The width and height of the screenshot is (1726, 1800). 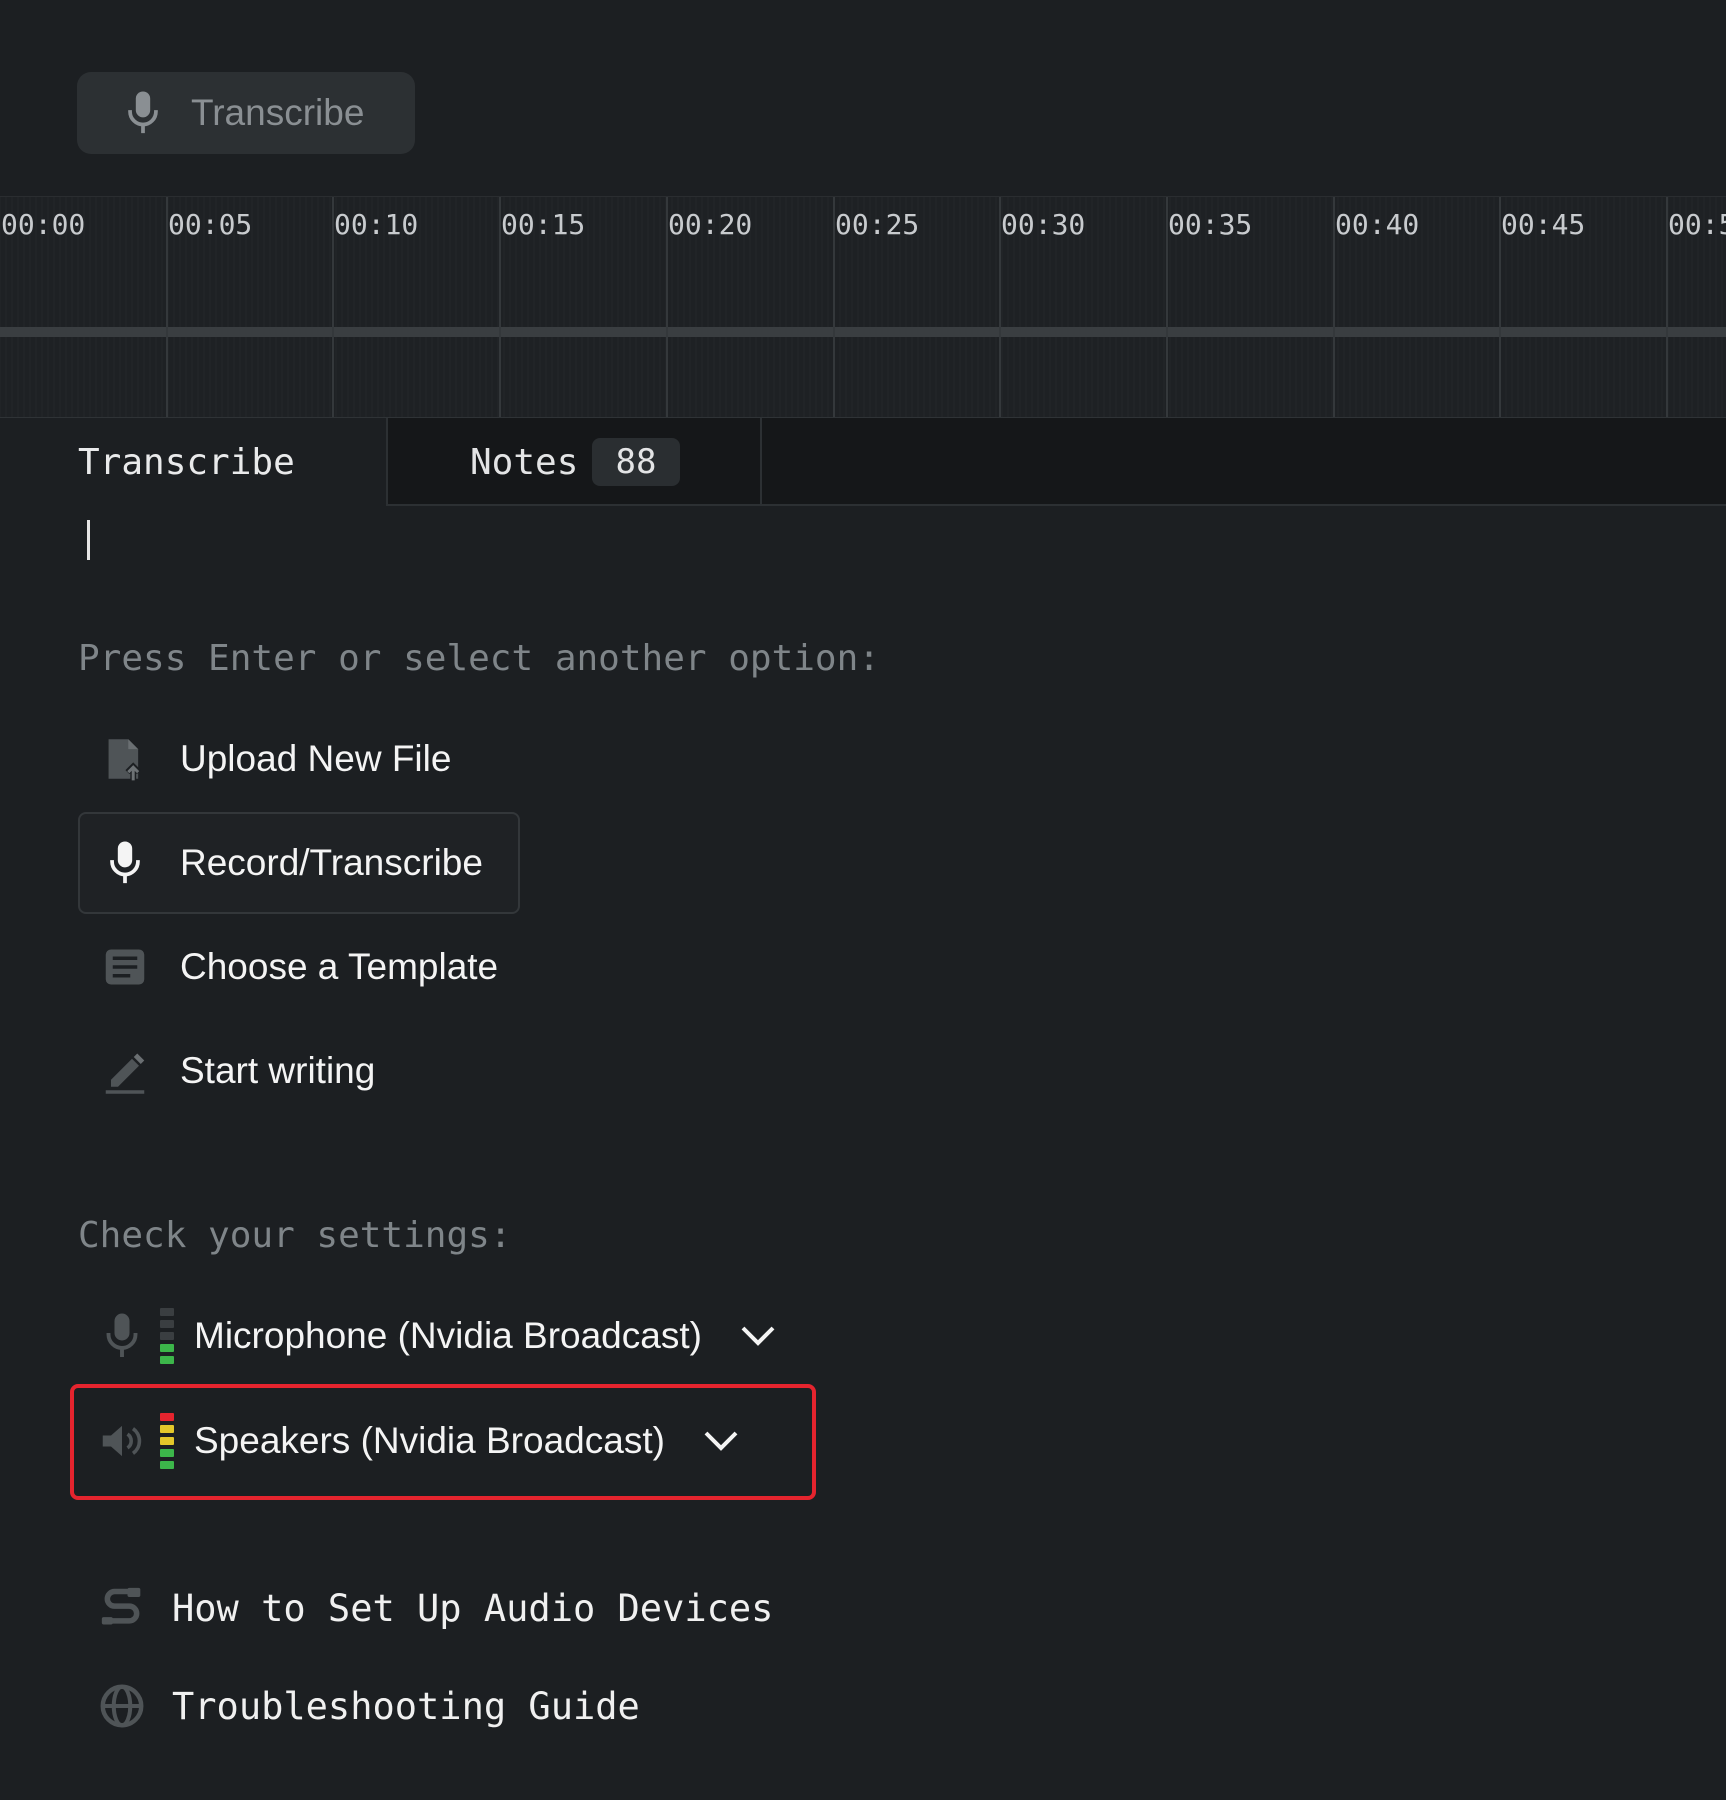 I want to click on microphone-device-label: Microphone (Nvidia Broadcast), so click(x=448, y=1335).